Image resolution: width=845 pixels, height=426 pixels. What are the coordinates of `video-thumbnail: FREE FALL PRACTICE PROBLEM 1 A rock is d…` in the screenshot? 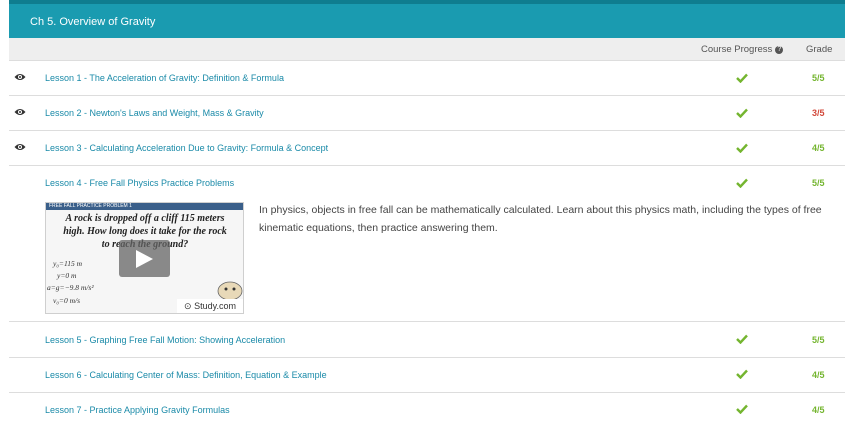 It's located at (144, 258).